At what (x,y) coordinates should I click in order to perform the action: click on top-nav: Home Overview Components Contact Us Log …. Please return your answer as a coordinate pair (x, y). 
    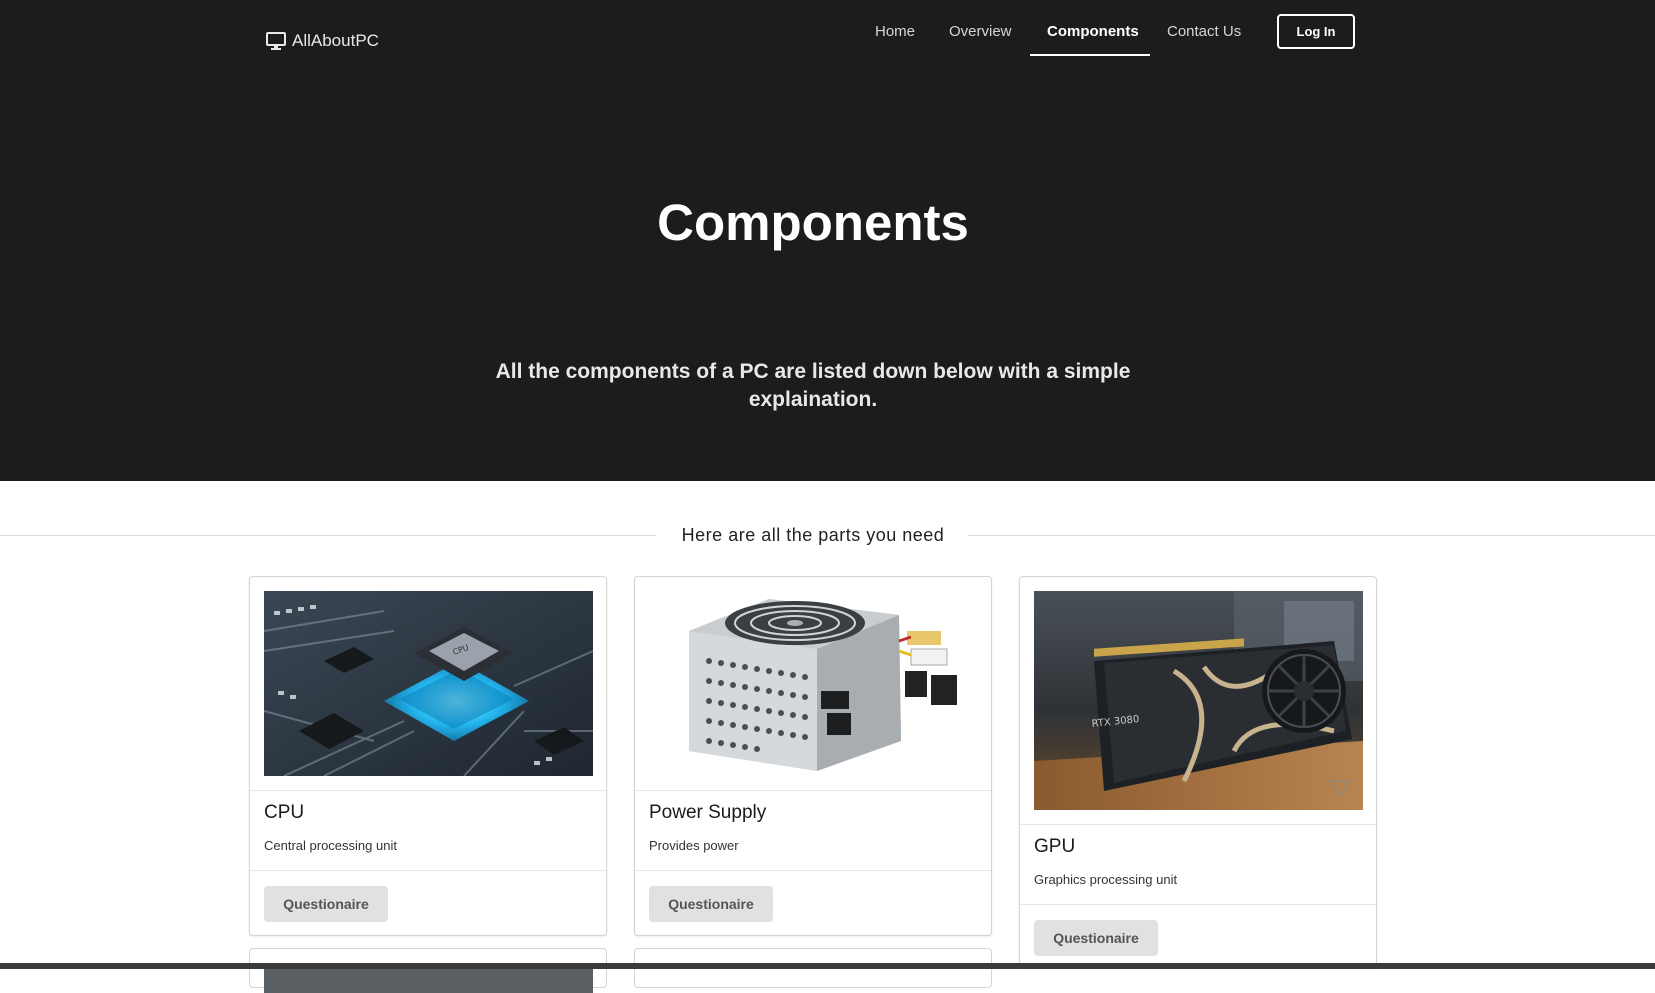
    Looking at the image, I should click on (827, 30).